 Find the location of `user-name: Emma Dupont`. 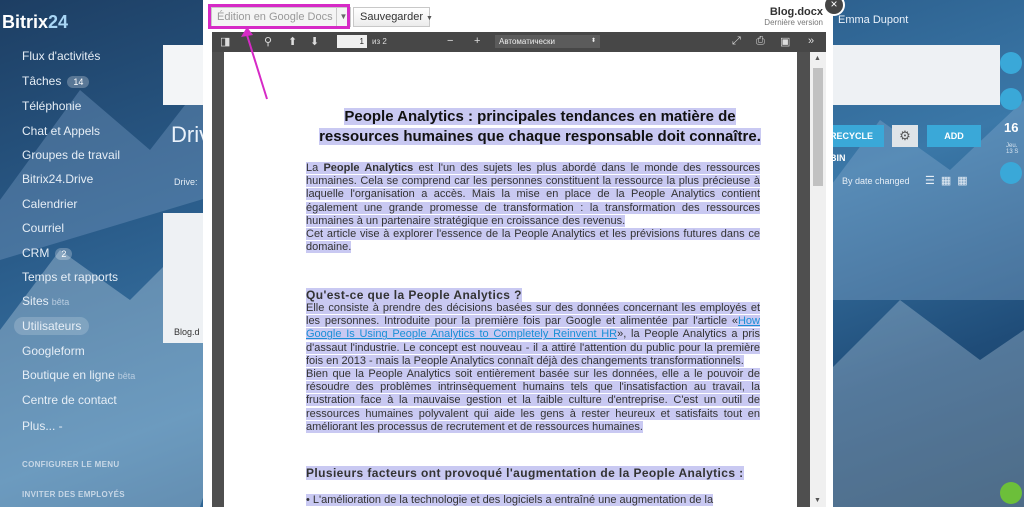

user-name: Emma Dupont is located at coordinates (873, 20).